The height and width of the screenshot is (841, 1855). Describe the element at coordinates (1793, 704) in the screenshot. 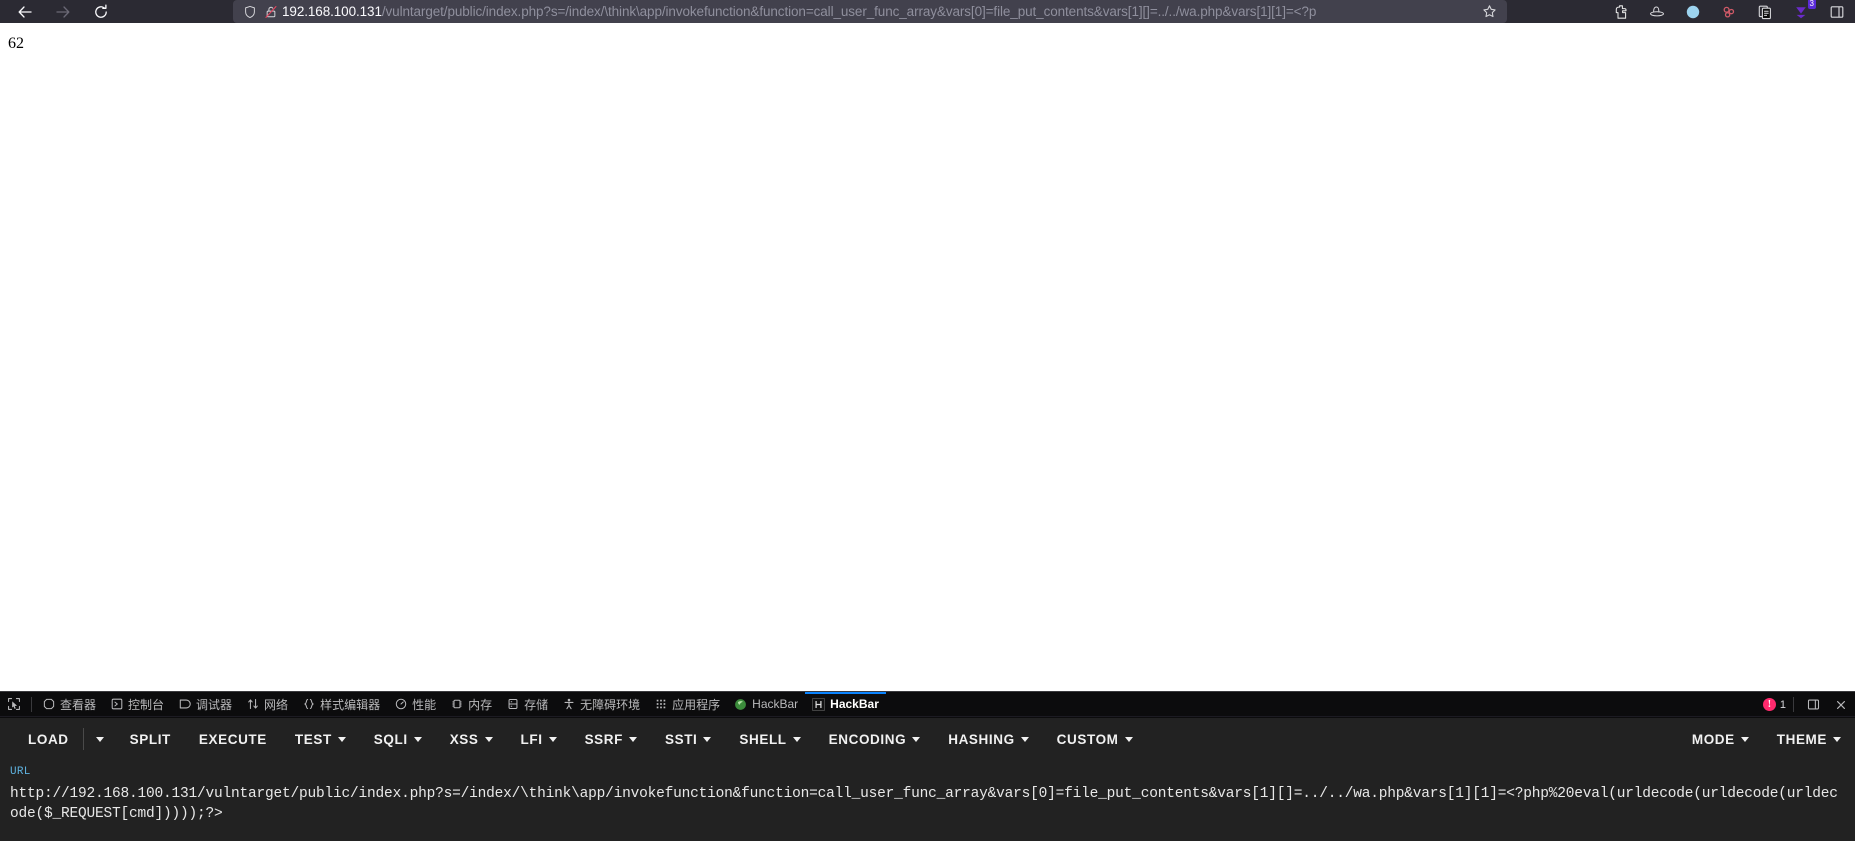

I see `toolbar-divider` at that location.